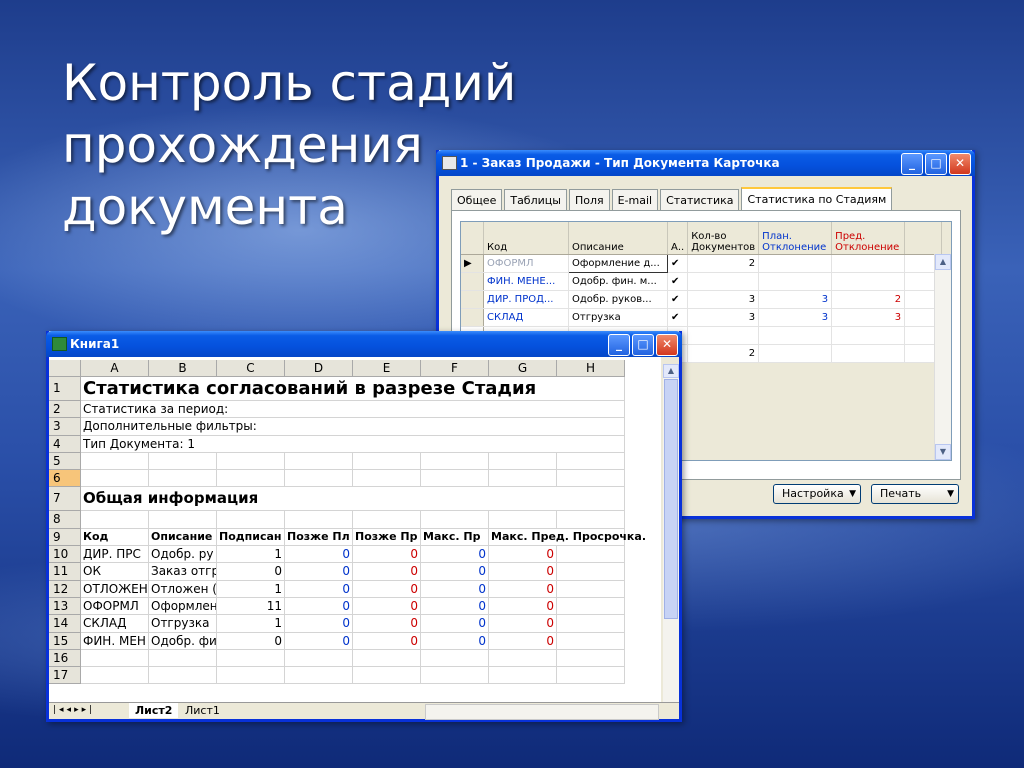 This screenshot has height=768, width=1024. I want to click on workbook-titlebar: Книга1 _ □ ✕, so click(364, 344).